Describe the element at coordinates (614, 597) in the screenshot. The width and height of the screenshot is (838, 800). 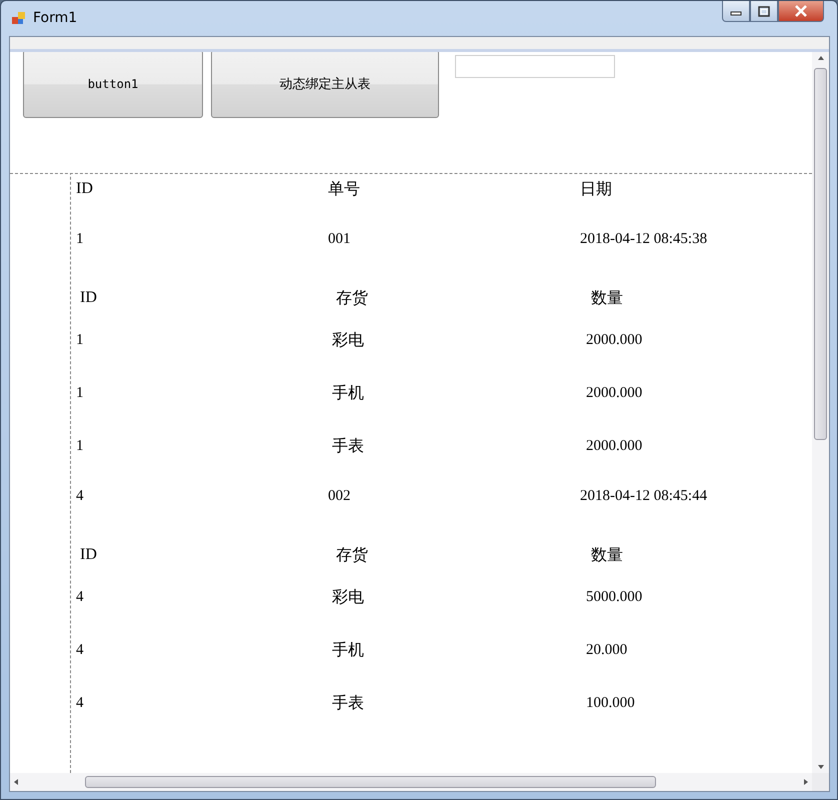
I see `table-cell: 5000.000` at that location.